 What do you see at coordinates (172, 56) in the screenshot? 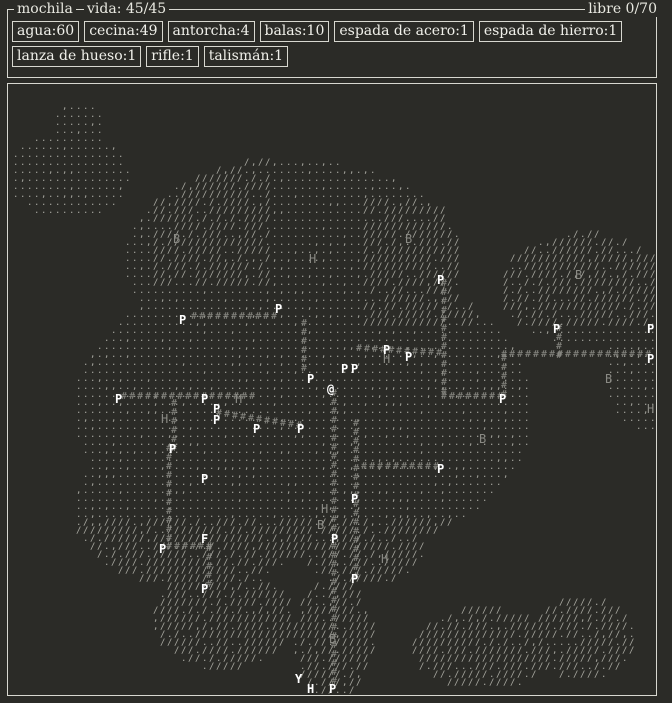
I see `inventory-item: rifle:1` at bounding box center [172, 56].